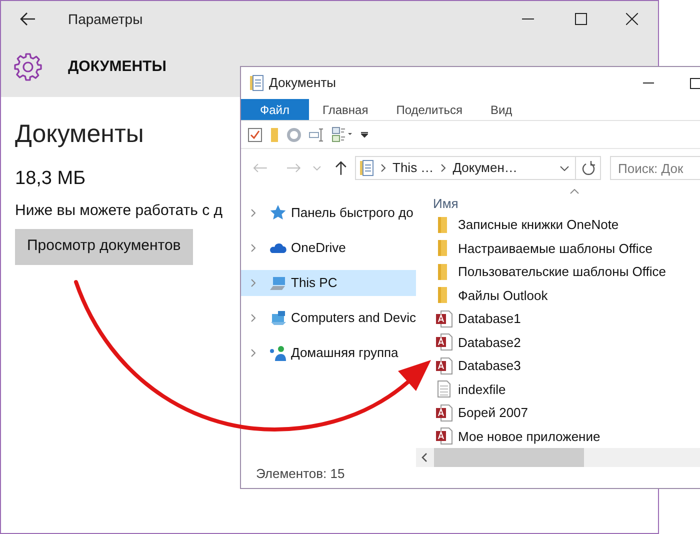  I want to click on nav-item: Computers and Devic, so click(328, 318).